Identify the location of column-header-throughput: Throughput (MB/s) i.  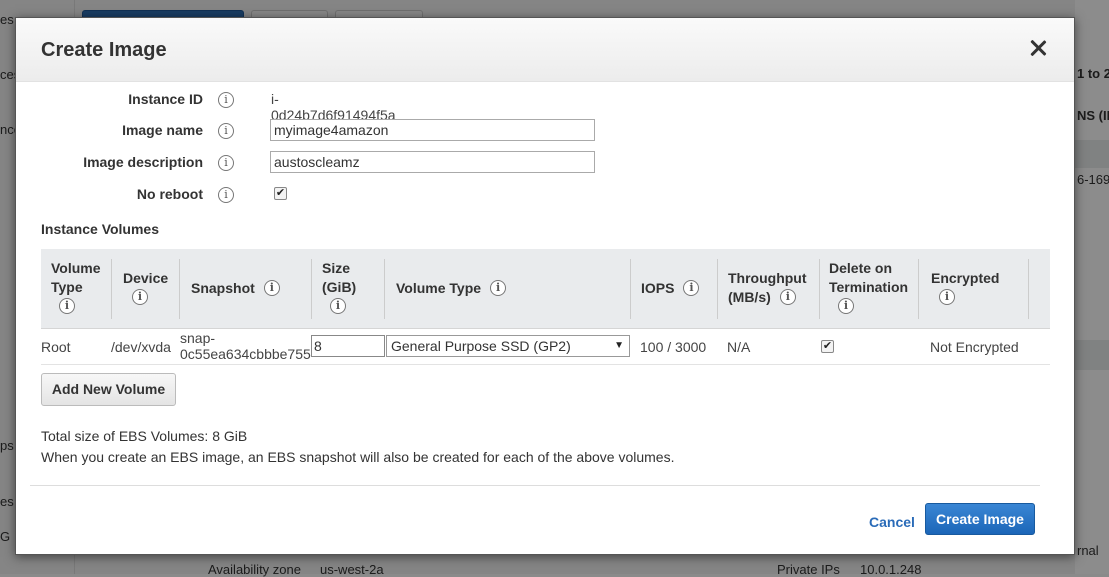
(767, 288).